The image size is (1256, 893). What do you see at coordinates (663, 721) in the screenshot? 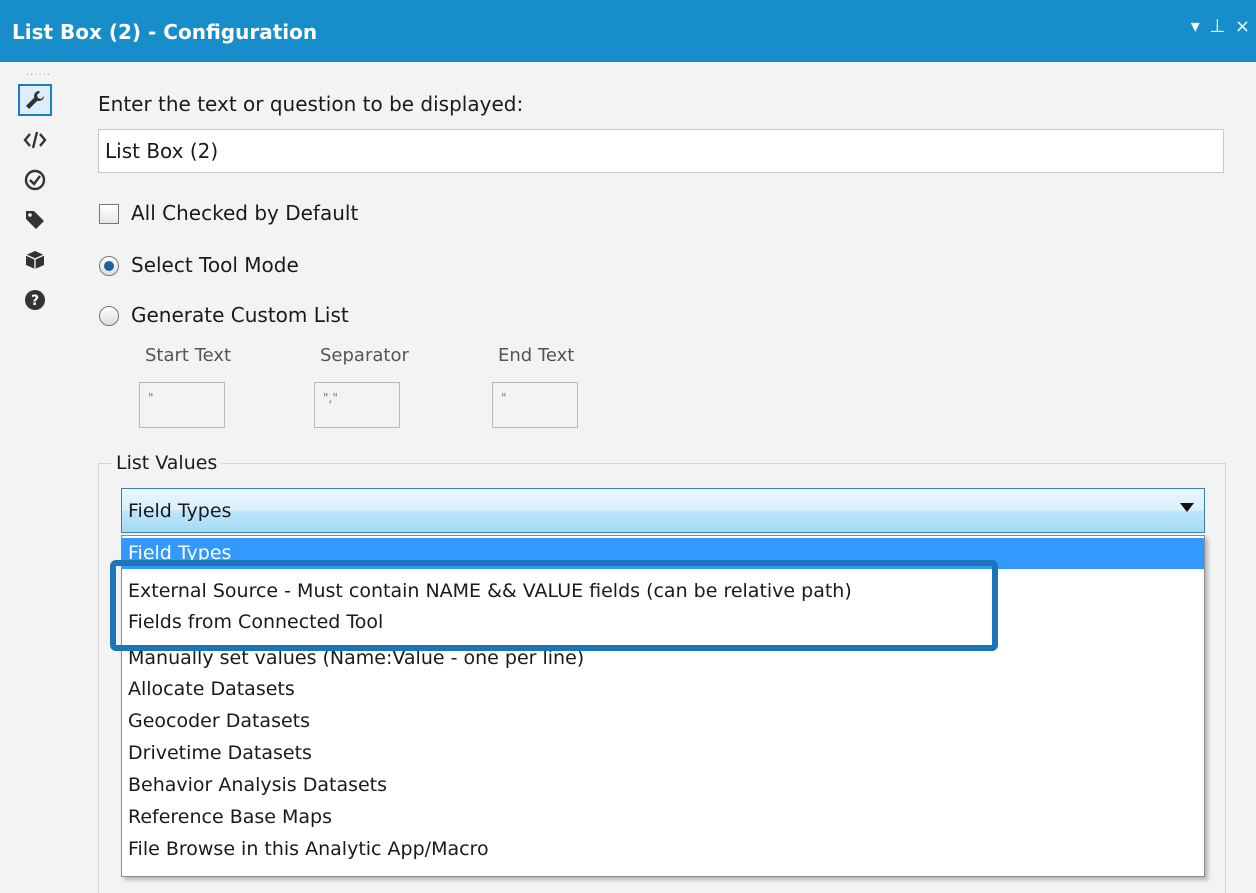
I see `dropdown-option: Geocoder Datasets` at bounding box center [663, 721].